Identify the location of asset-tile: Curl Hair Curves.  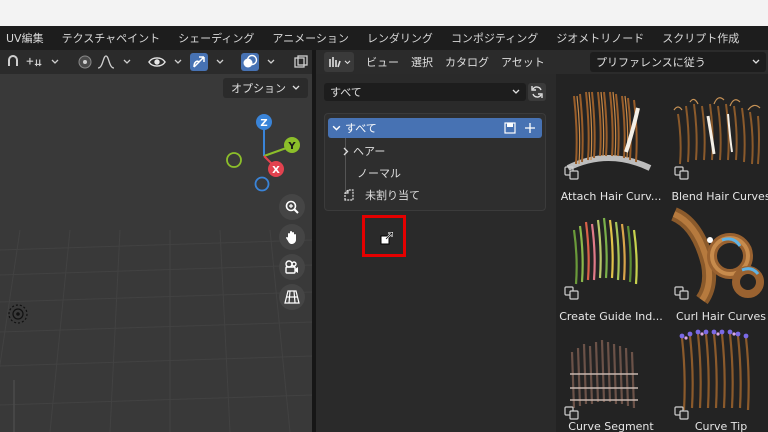
(717, 264).